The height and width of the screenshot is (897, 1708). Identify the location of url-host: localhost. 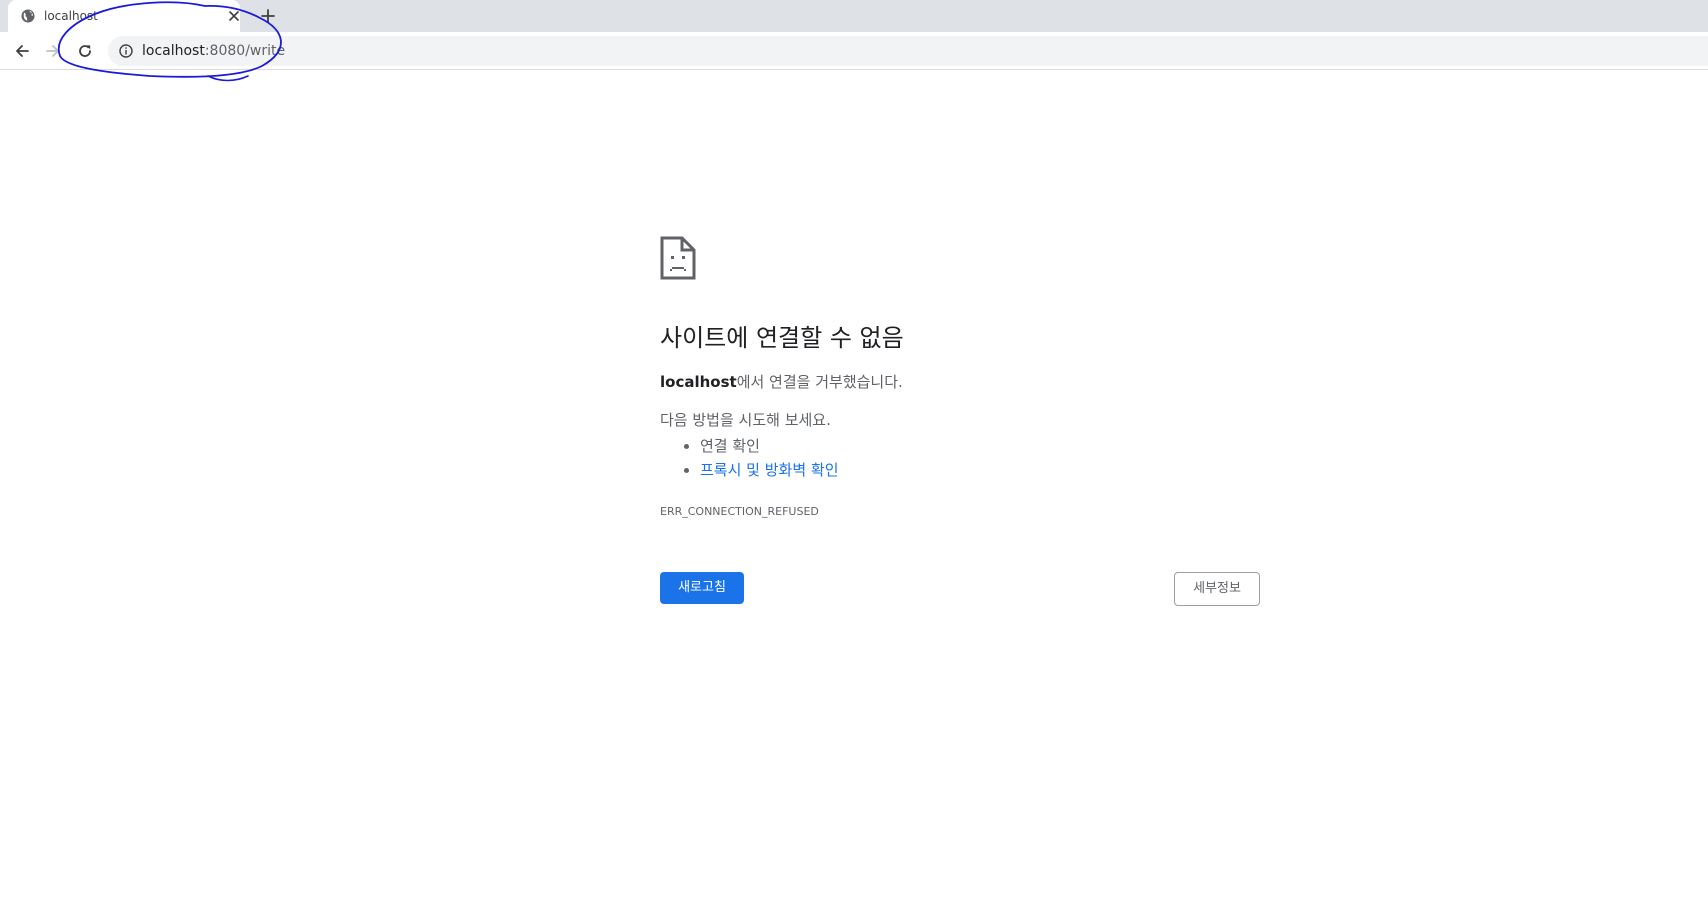
(173, 51).